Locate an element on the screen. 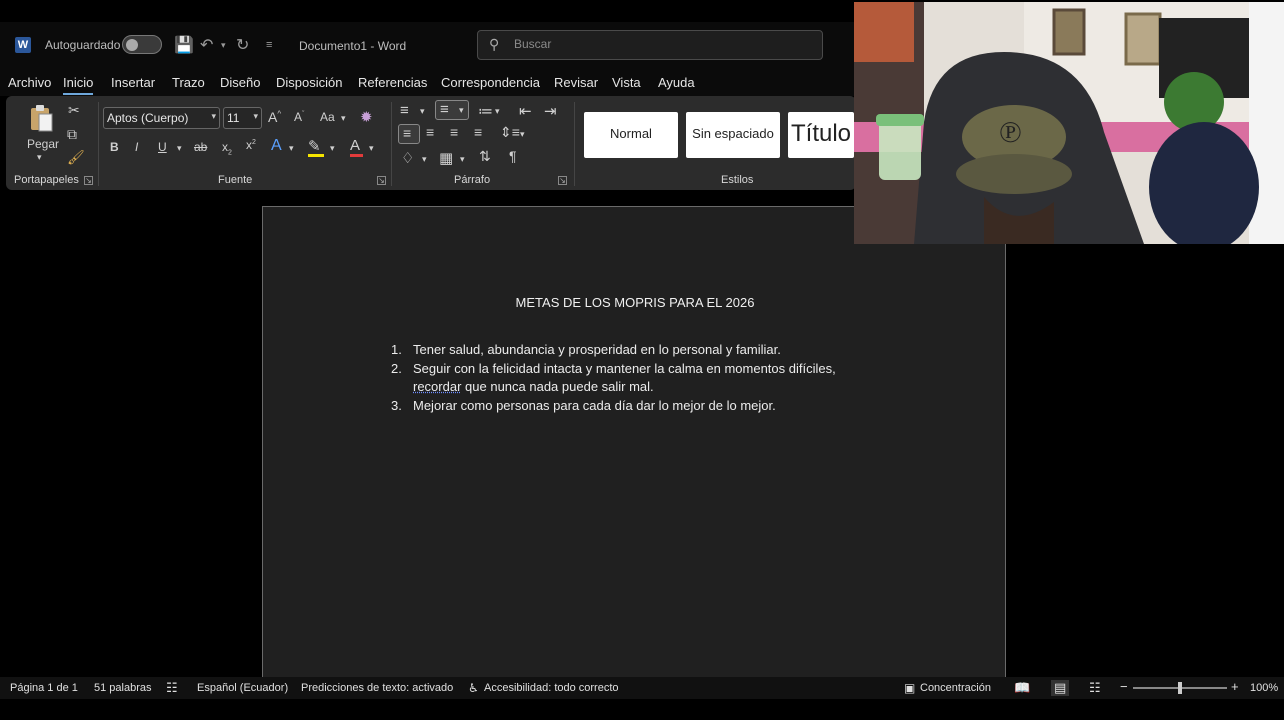 The image size is (1284, 720). search-box: ⚲ is located at coordinates (650, 45).